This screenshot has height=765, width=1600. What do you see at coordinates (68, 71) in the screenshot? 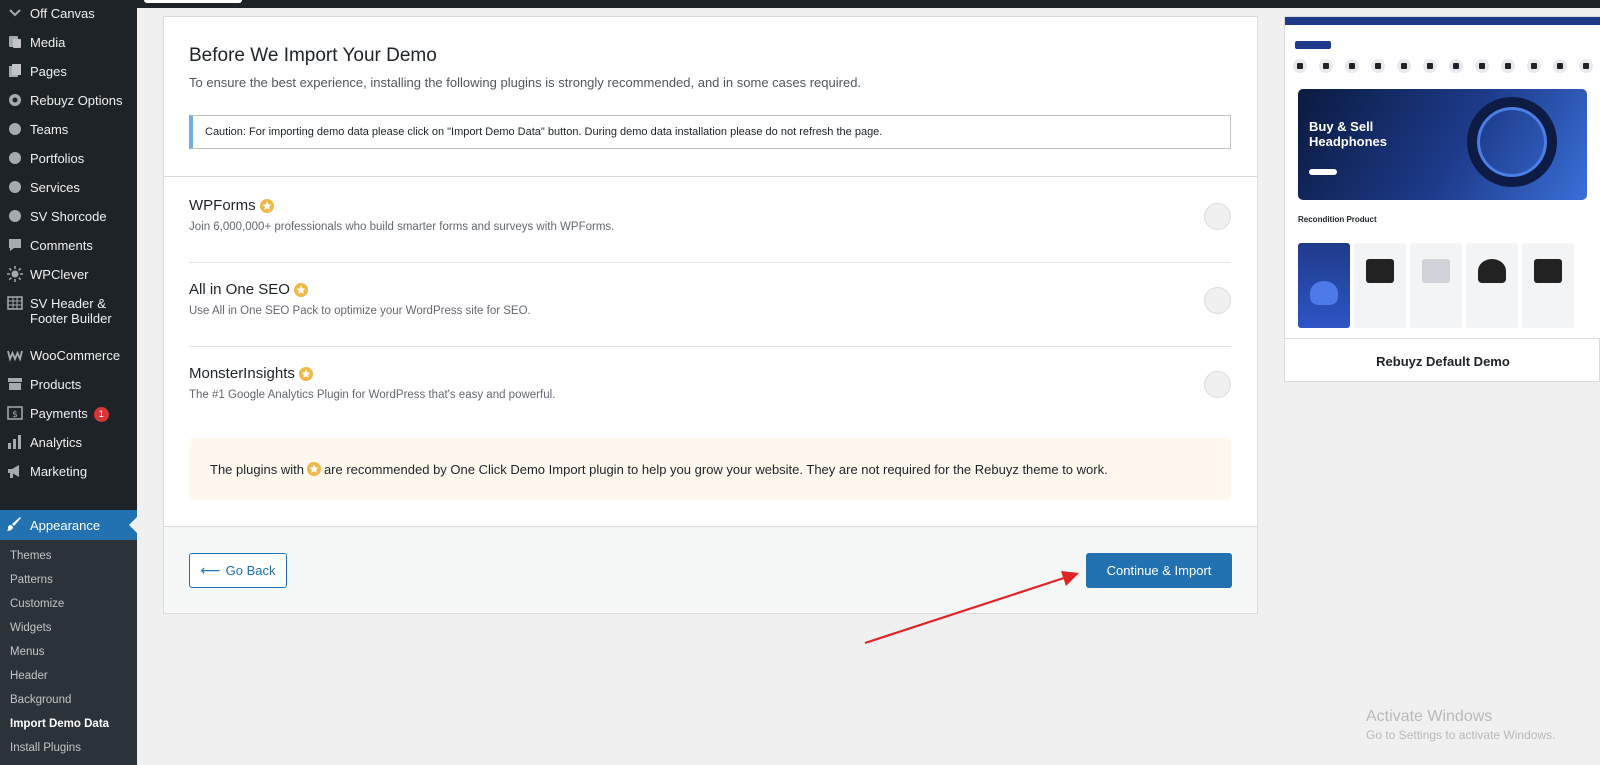
I see `sidebar-item-pages: Pages` at bounding box center [68, 71].